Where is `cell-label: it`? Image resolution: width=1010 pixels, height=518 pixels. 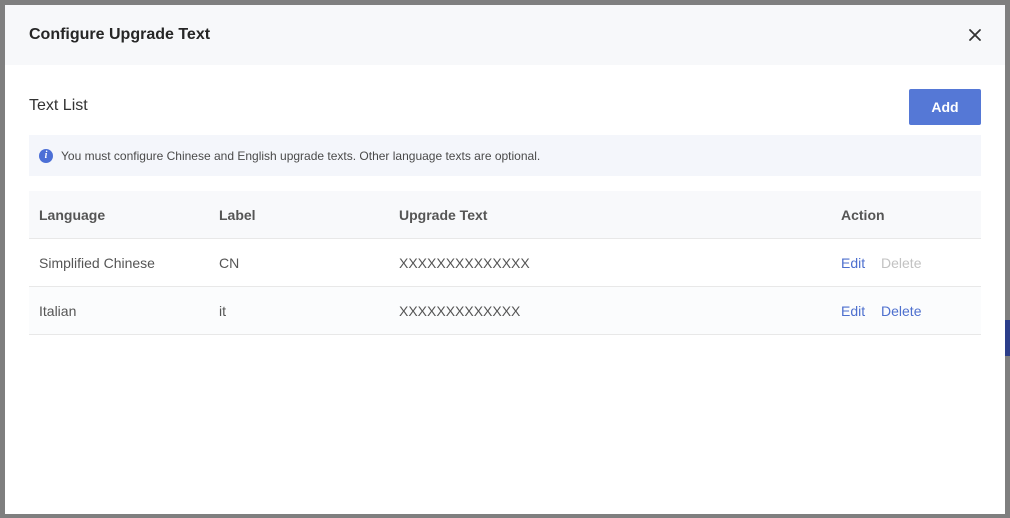
cell-label: it is located at coordinates (299, 310).